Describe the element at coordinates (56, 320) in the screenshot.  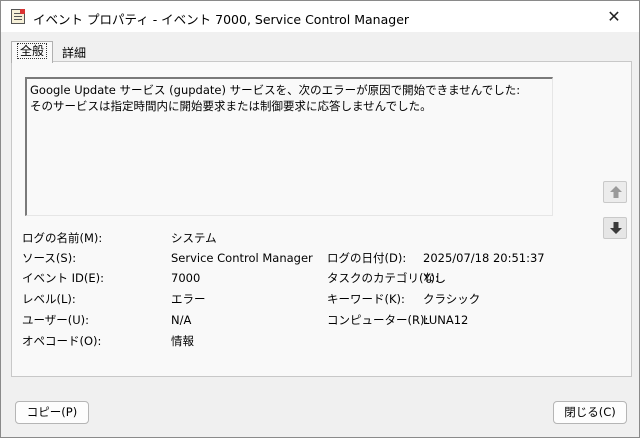
I see `user-label: ユーザー(U):` at that location.